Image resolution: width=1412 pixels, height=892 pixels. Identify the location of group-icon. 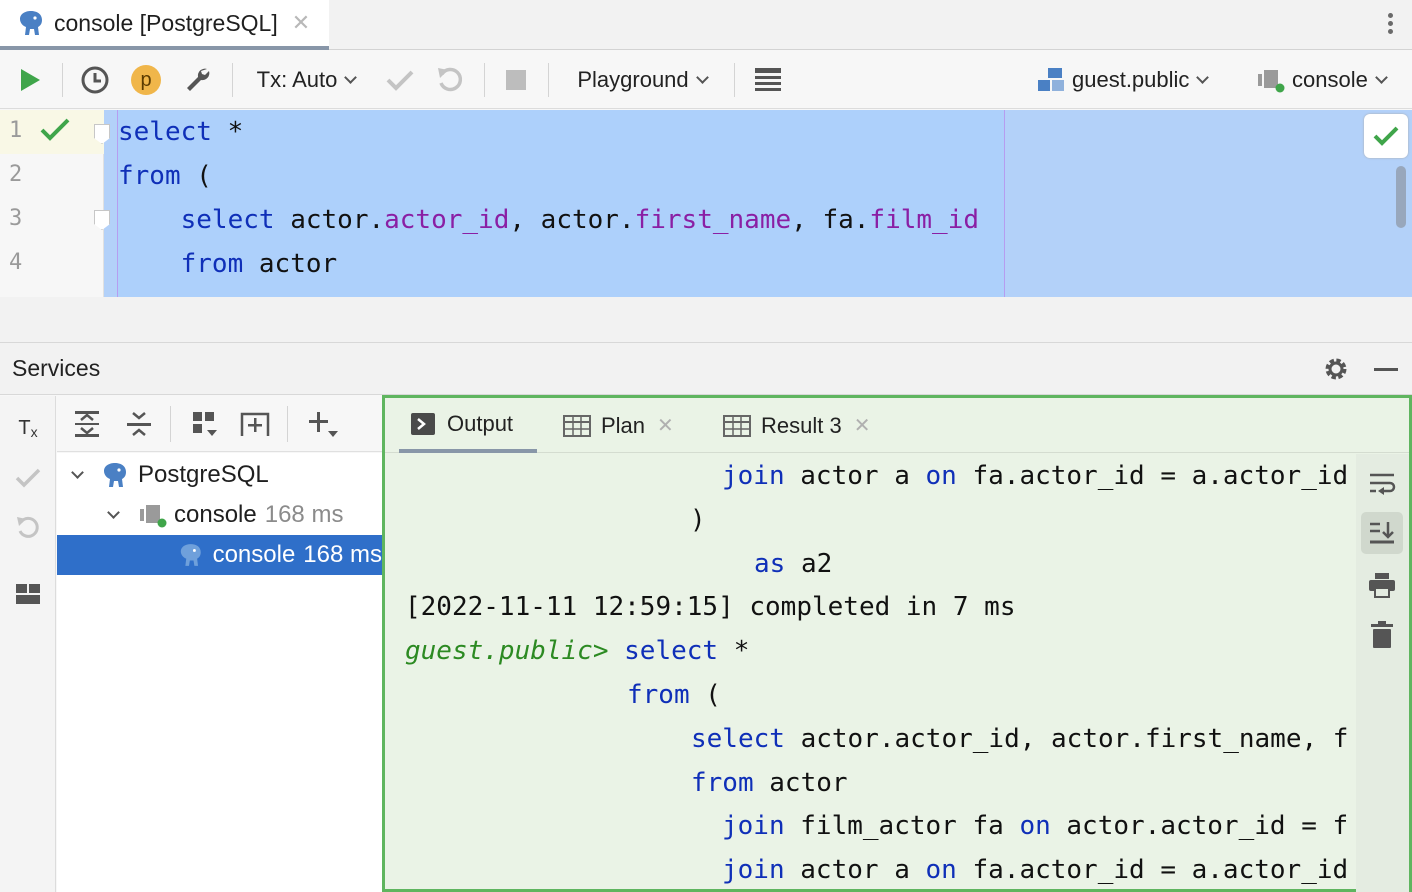
(205, 424).